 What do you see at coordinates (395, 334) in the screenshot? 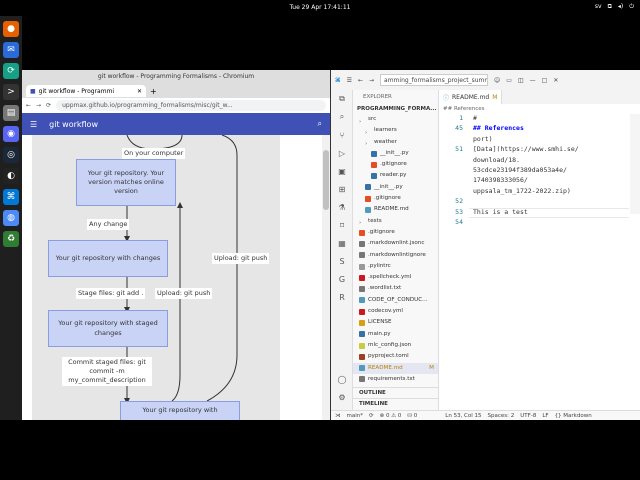
I see `tree-file: main.py` at bounding box center [395, 334].